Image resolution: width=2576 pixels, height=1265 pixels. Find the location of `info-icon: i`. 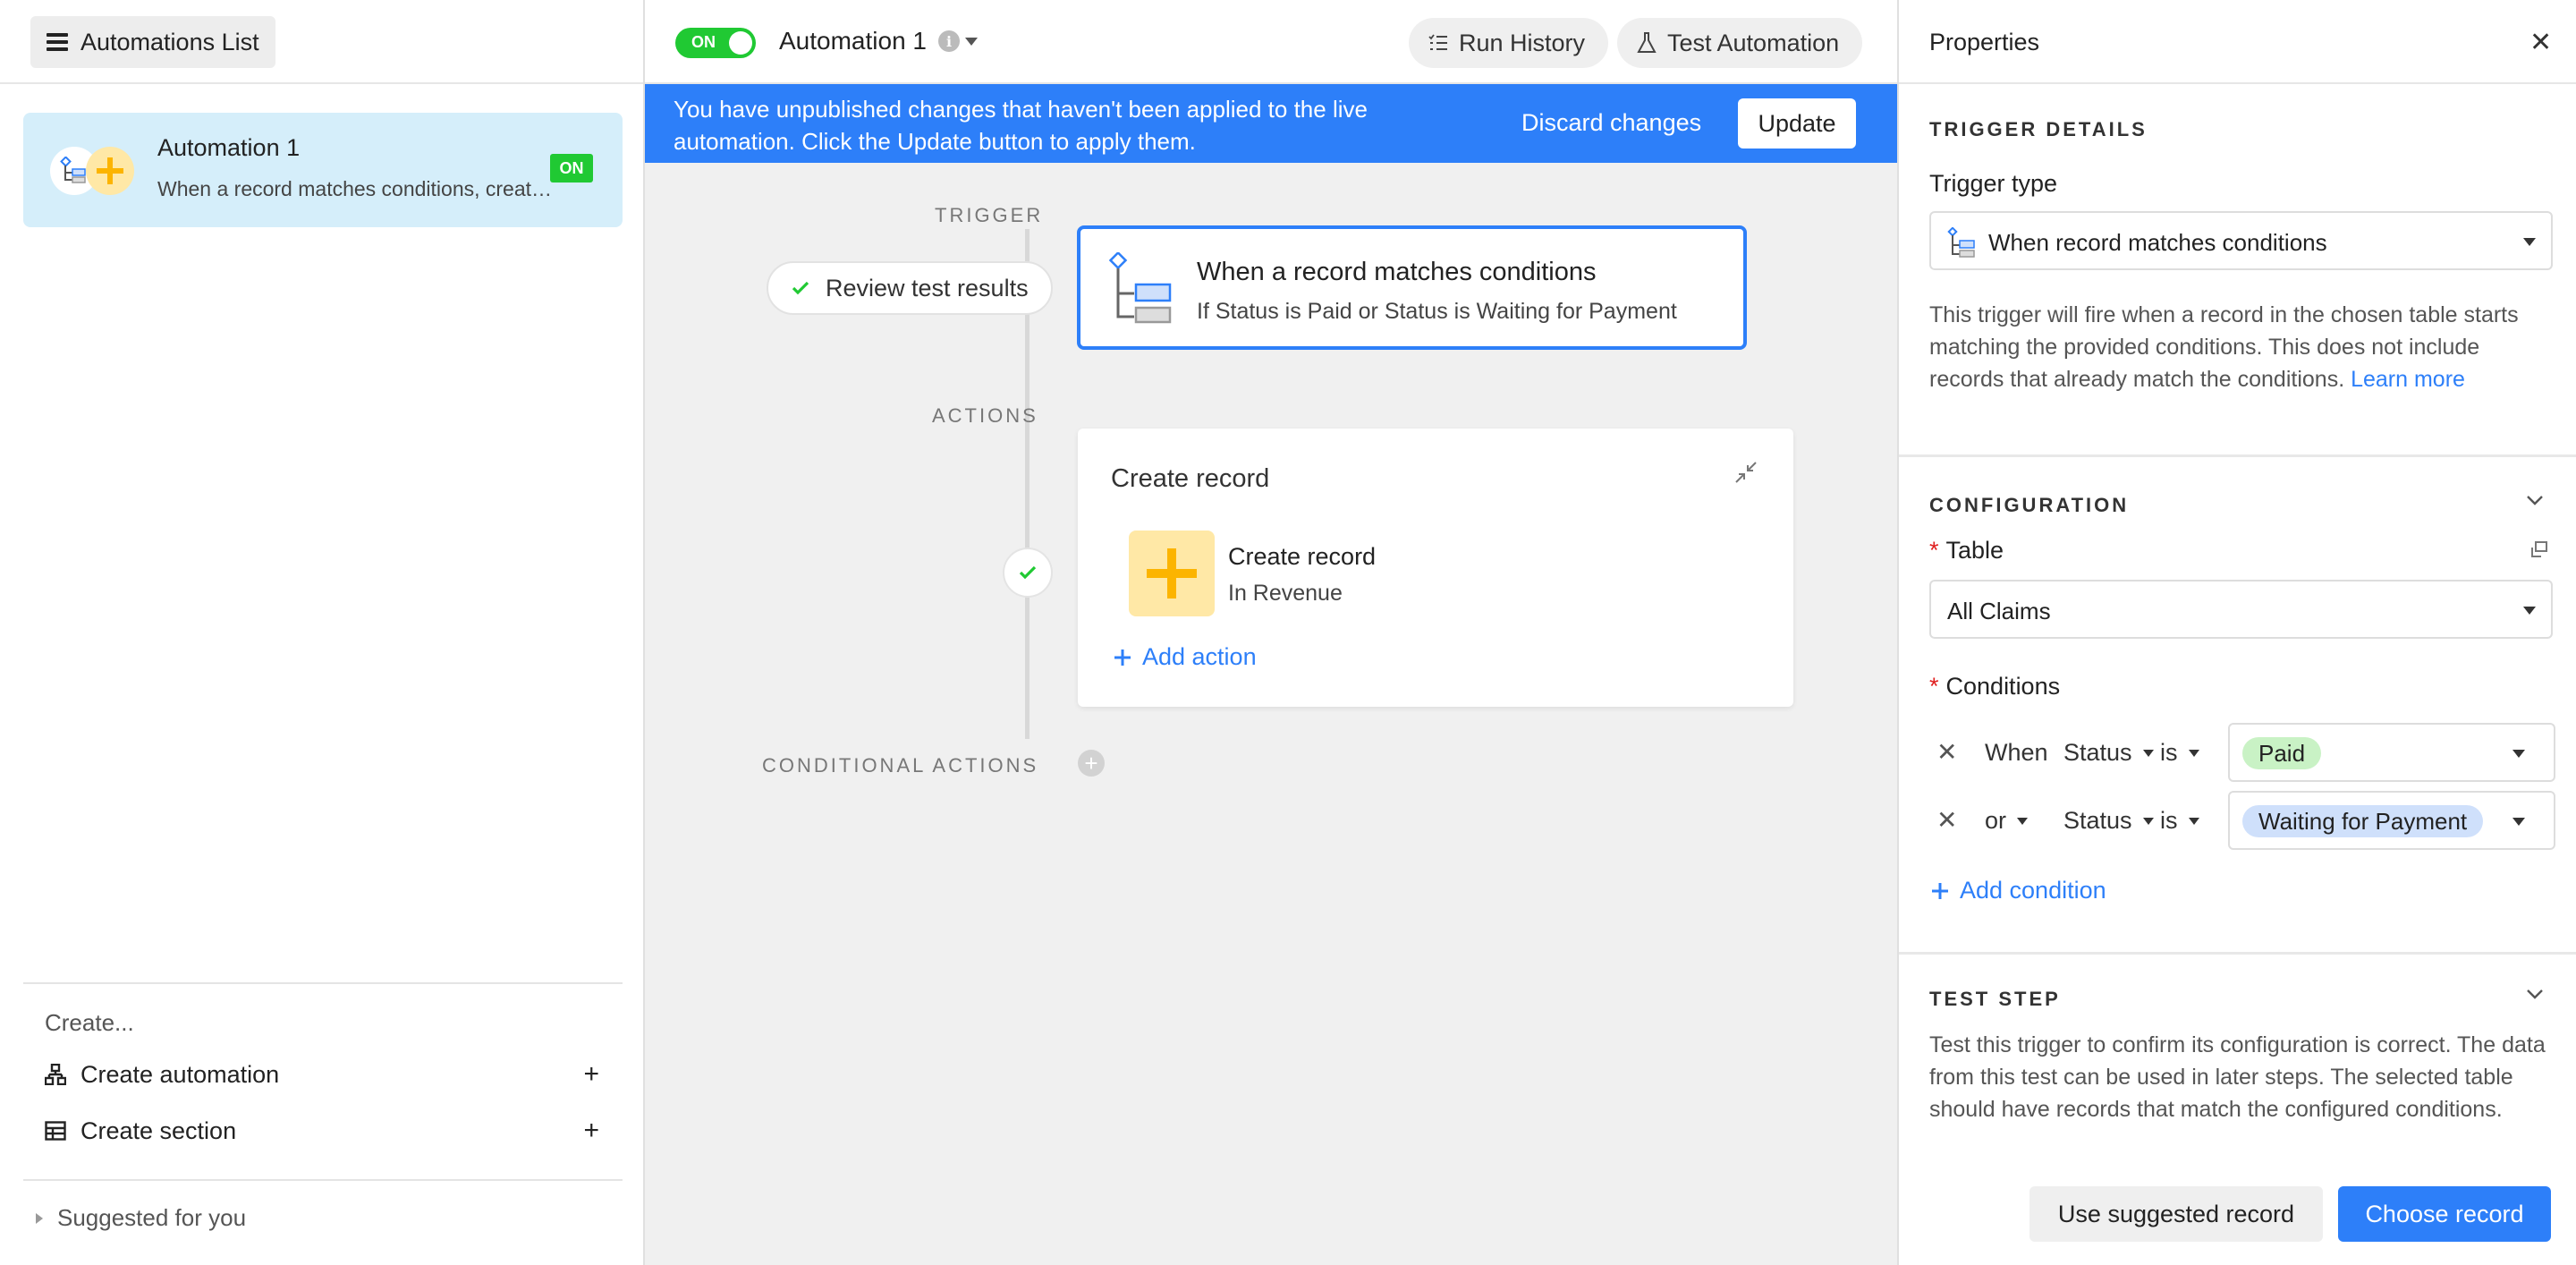

info-icon: i is located at coordinates (949, 41).